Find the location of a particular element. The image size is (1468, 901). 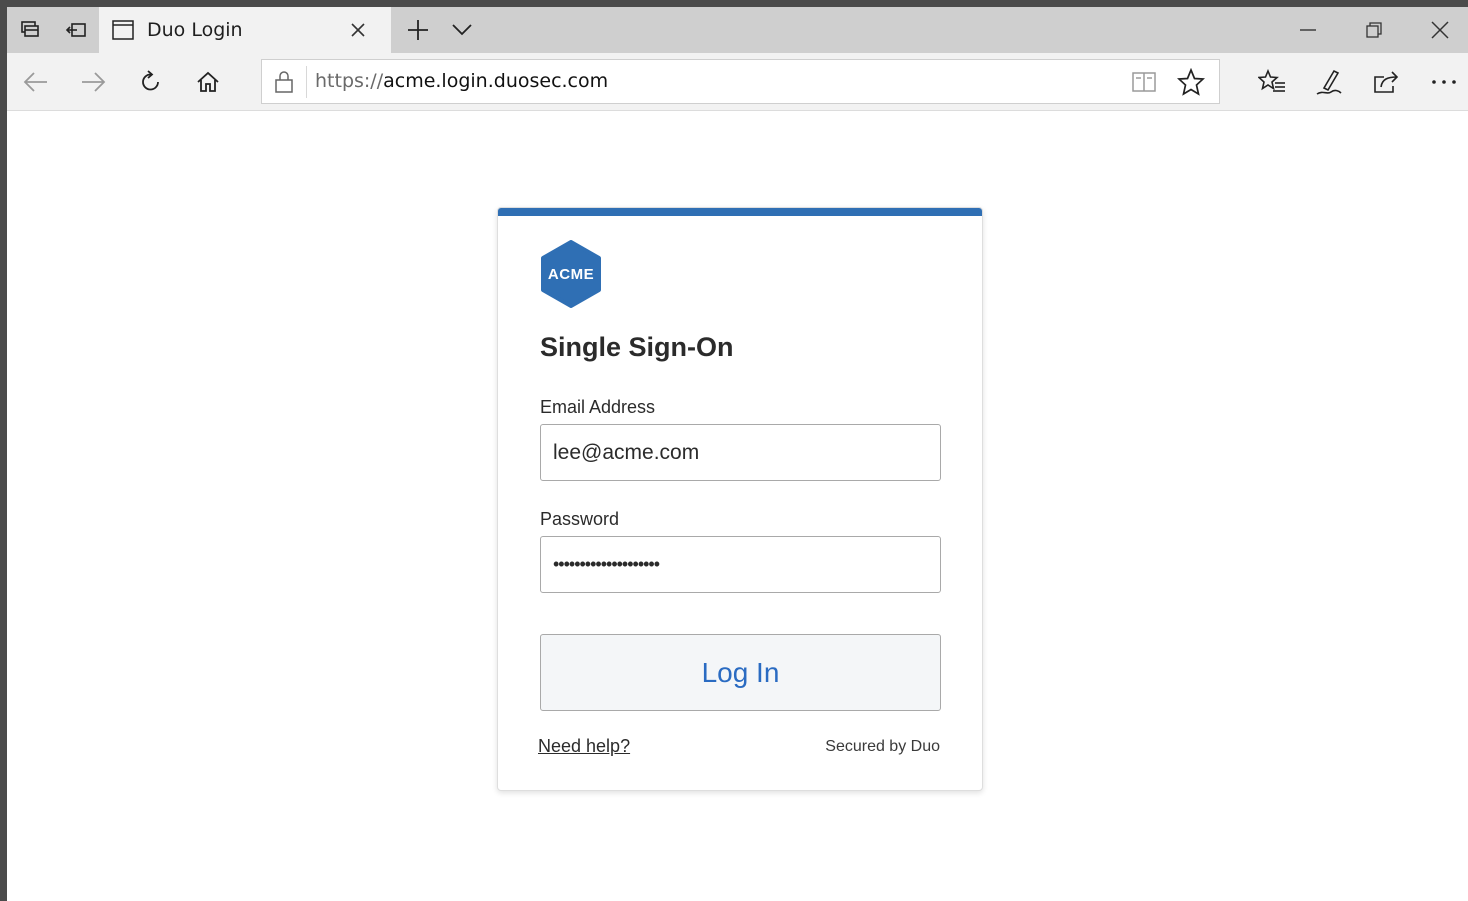

need-help-link: Need help? is located at coordinates (584, 746).